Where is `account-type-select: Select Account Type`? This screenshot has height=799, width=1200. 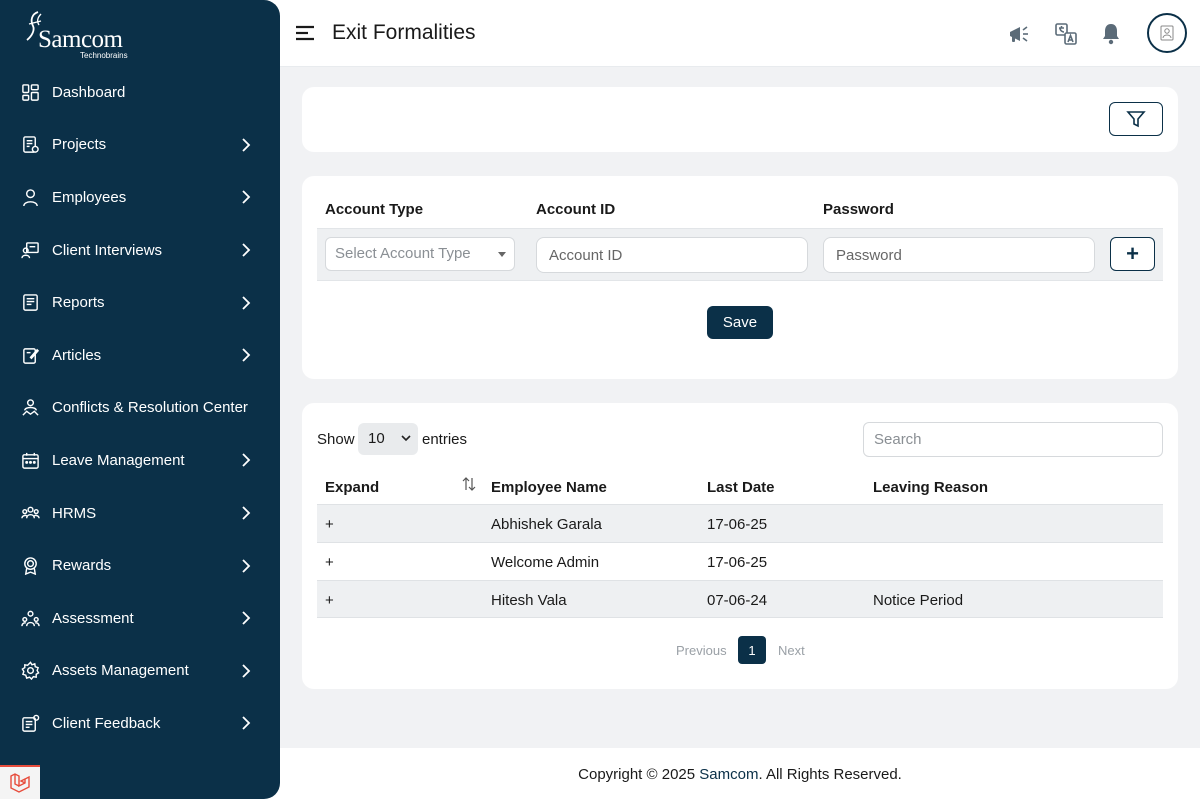
account-type-select: Select Account Type is located at coordinates (420, 254).